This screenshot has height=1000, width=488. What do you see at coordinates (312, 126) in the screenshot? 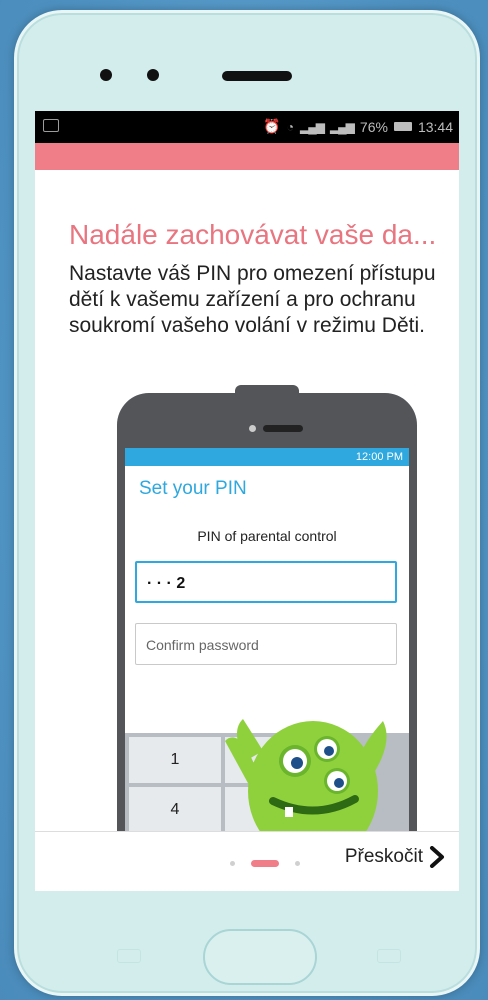
I see `signal-icon: ▂▄▆` at bounding box center [312, 126].